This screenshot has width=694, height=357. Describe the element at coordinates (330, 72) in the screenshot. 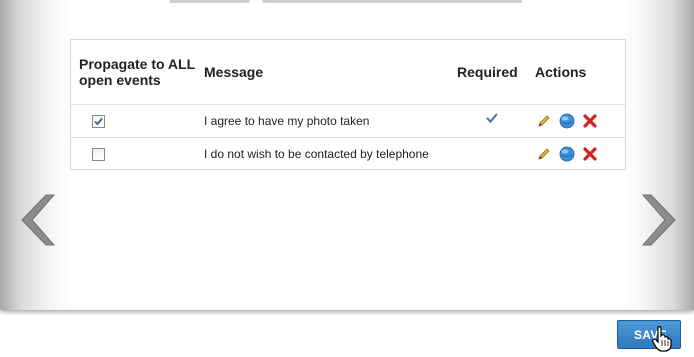

I see `header-message: Message` at that location.